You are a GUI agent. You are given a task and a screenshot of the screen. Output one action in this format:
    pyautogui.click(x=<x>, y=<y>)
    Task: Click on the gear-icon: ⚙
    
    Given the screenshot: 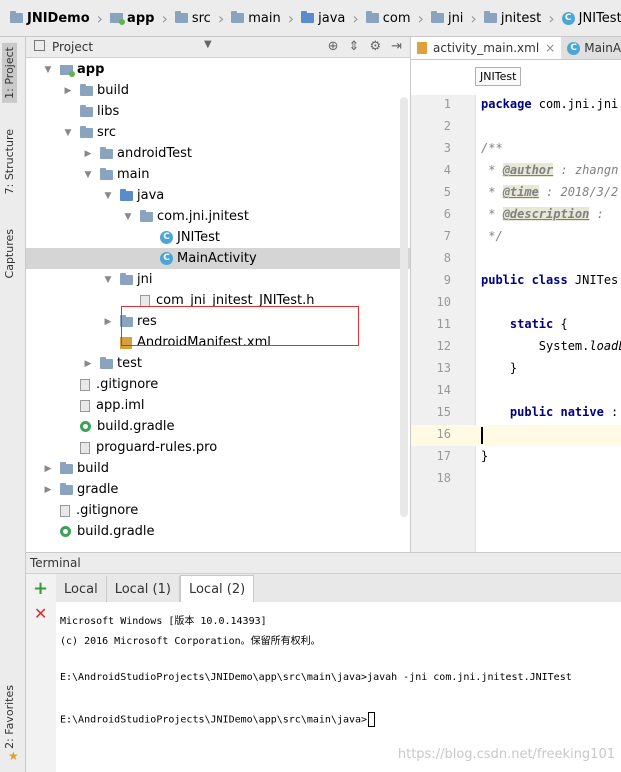 What is the action you would take?
    pyautogui.click(x=375, y=46)
    